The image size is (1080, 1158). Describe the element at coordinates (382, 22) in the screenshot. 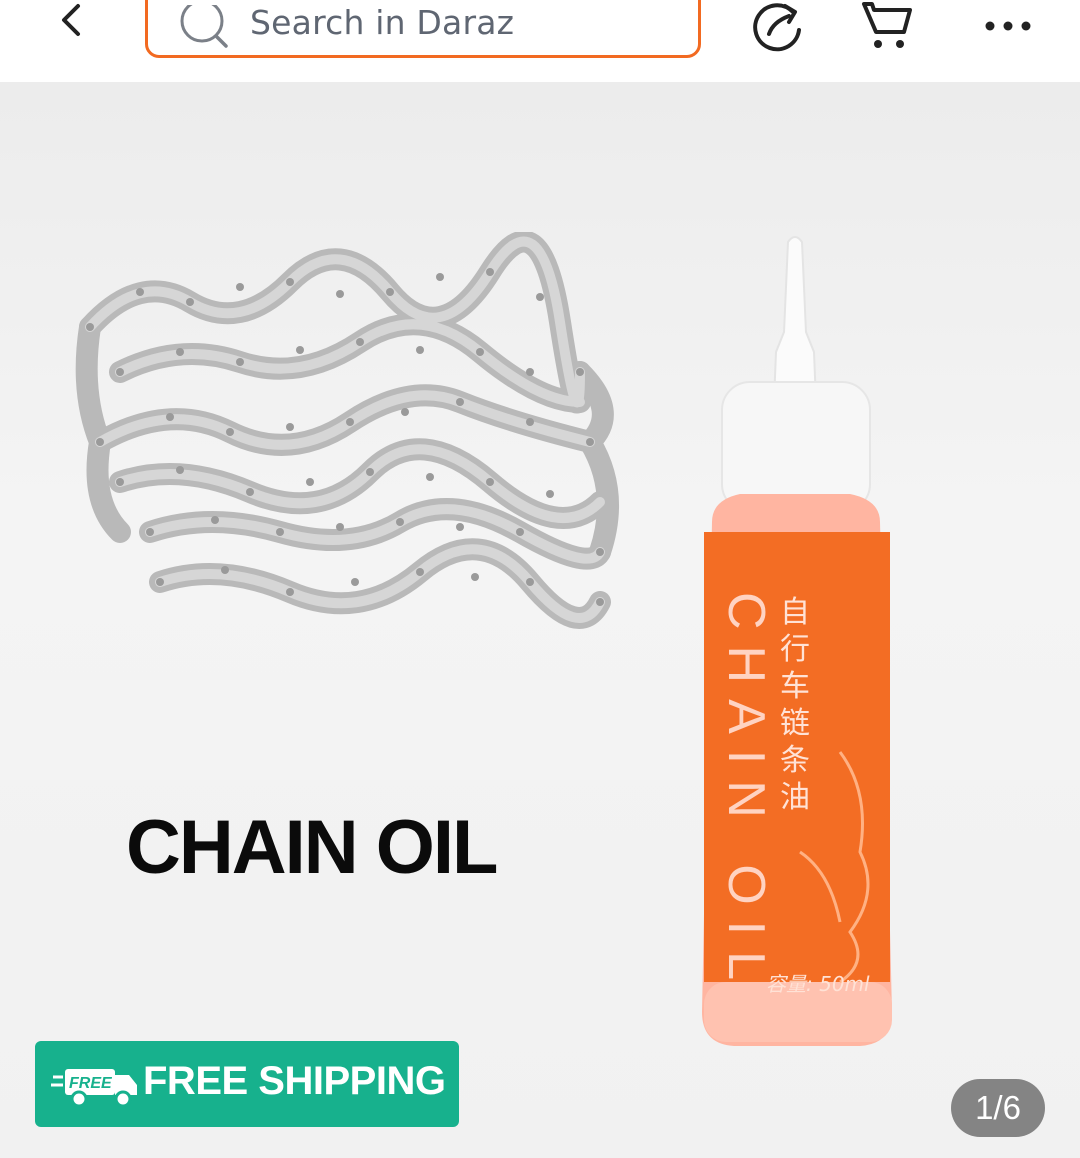

I see `search-placeholder: Search in Daraz` at that location.